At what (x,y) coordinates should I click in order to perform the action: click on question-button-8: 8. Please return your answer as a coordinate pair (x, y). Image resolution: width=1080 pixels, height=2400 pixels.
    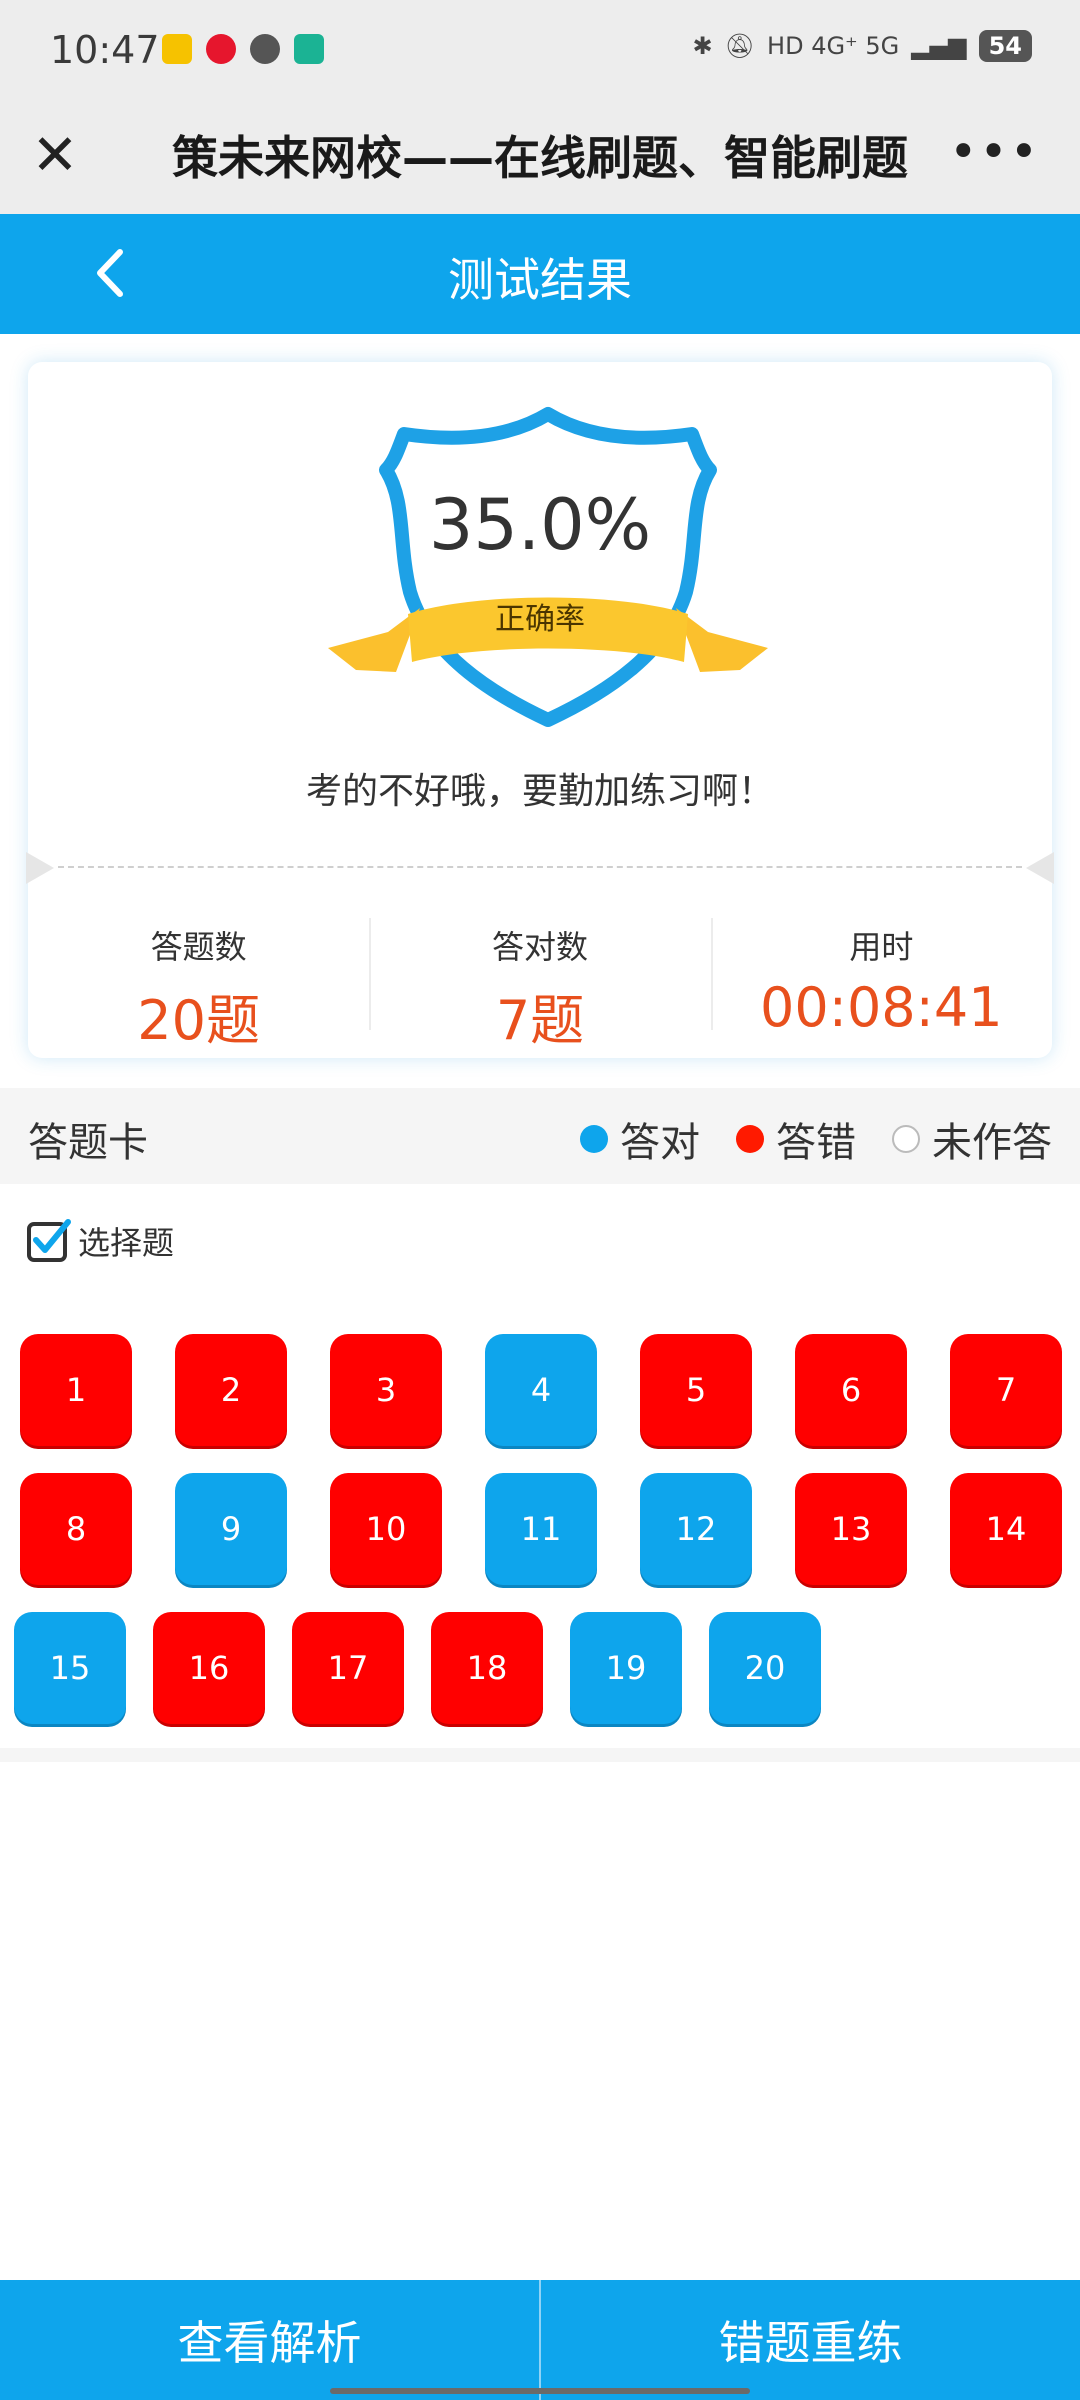
    Looking at the image, I should click on (76, 1529).